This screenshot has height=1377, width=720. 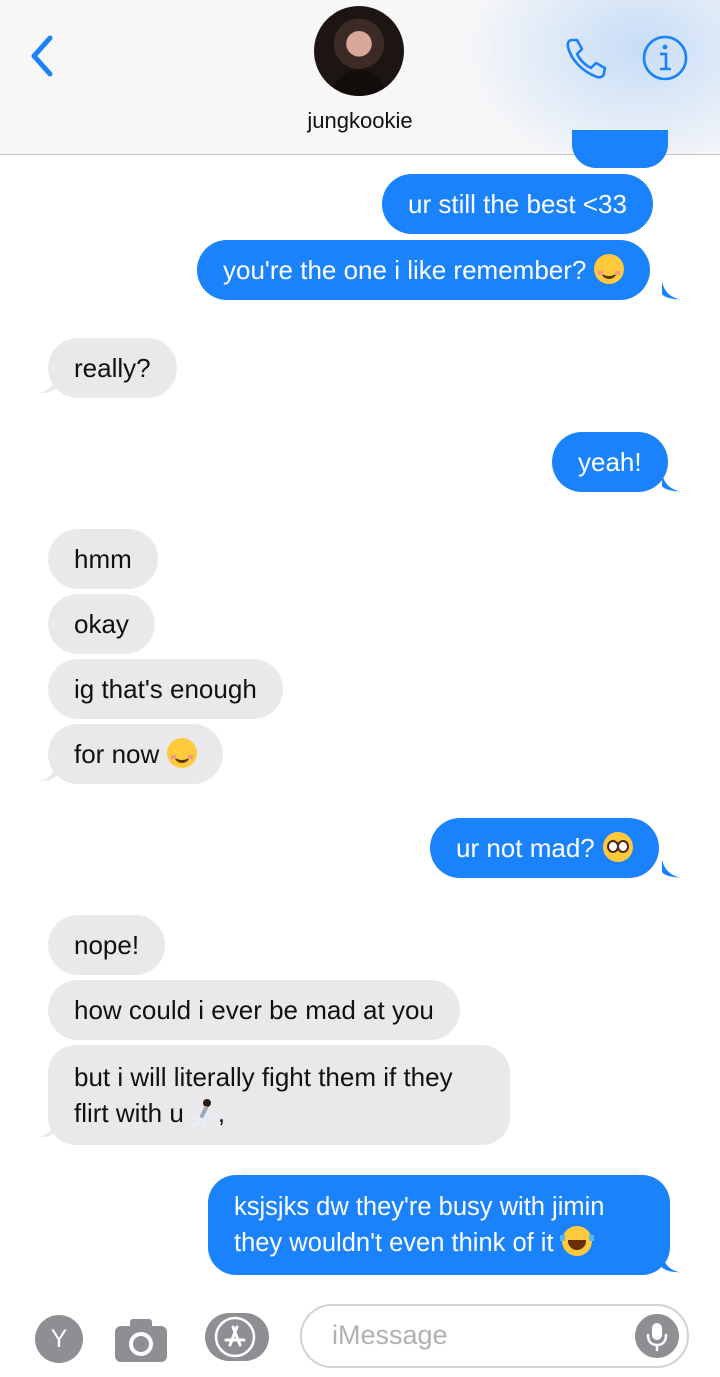 I want to click on message-text: okay, so click(x=101, y=624).